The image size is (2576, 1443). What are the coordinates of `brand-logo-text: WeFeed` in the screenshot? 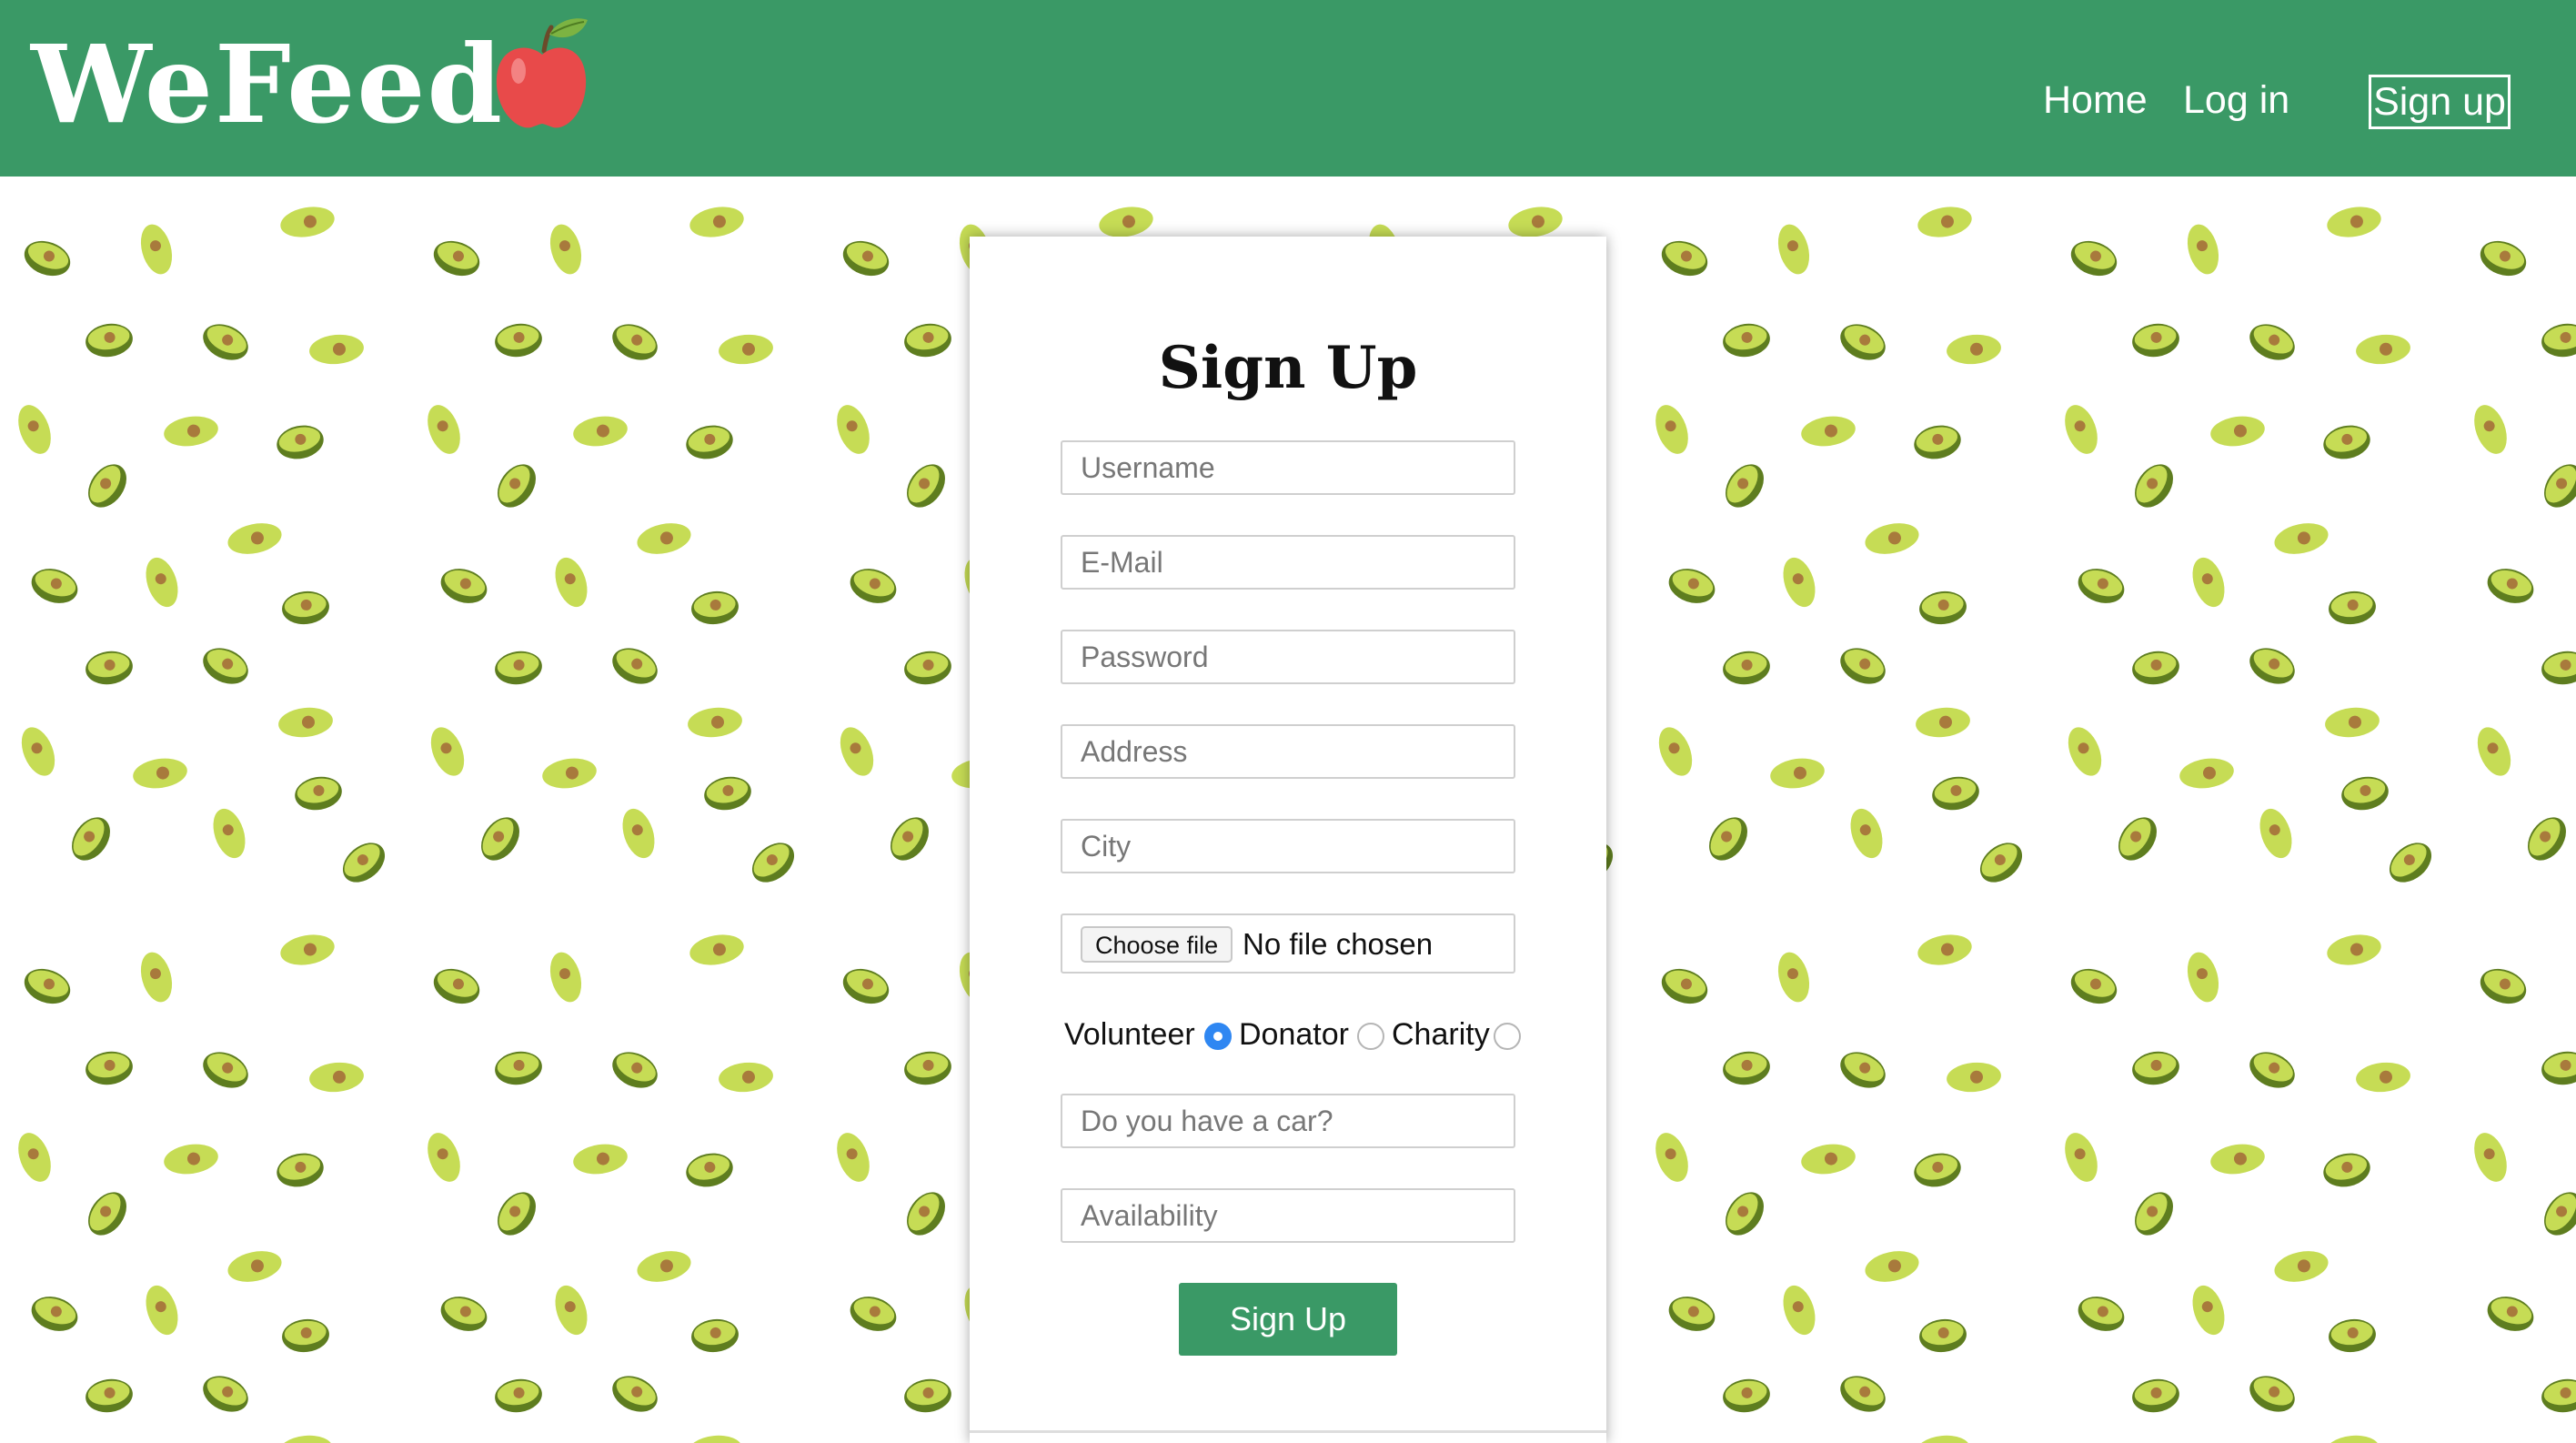 It's located at (267, 84).